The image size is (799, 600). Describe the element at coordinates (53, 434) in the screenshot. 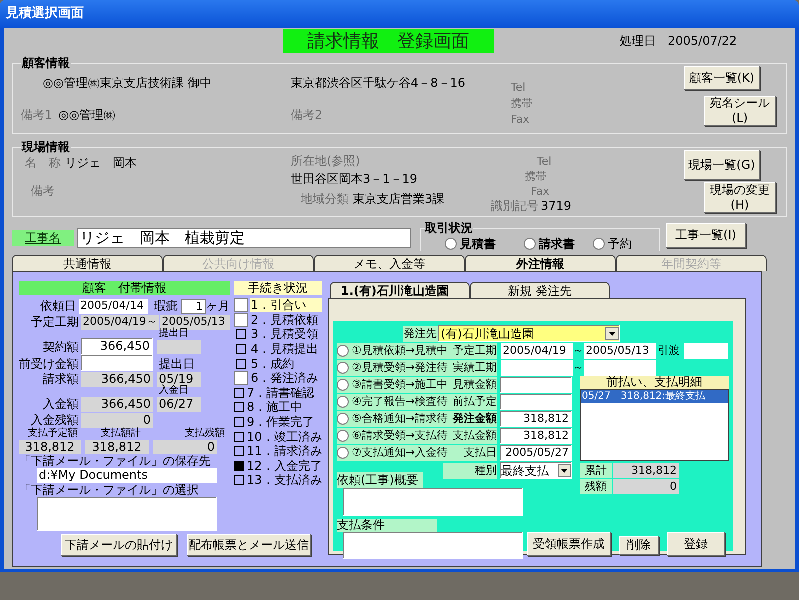

I see `label: 支払予定額` at that location.